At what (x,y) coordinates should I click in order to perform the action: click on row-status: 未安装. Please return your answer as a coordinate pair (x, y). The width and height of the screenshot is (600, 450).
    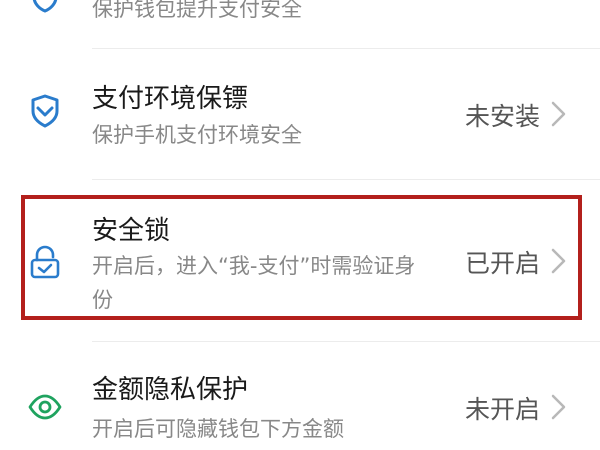
    Looking at the image, I should click on (502, 116).